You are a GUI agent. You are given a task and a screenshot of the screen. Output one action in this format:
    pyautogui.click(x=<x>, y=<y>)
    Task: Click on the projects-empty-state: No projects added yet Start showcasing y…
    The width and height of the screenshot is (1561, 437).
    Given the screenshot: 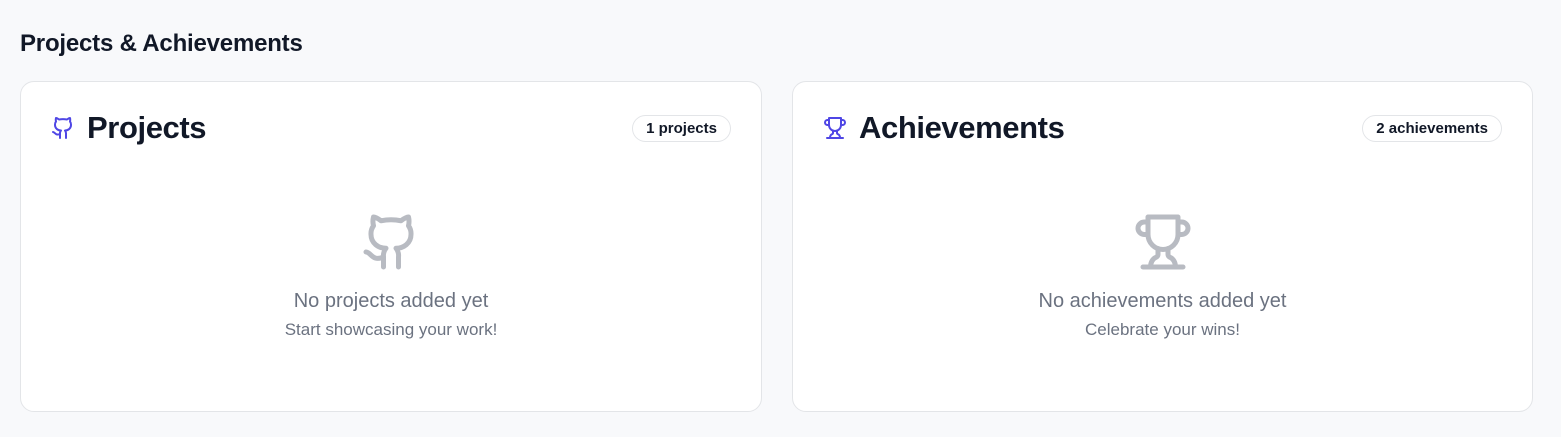 What is the action you would take?
    pyautogui.click(x=391, y=276)
    